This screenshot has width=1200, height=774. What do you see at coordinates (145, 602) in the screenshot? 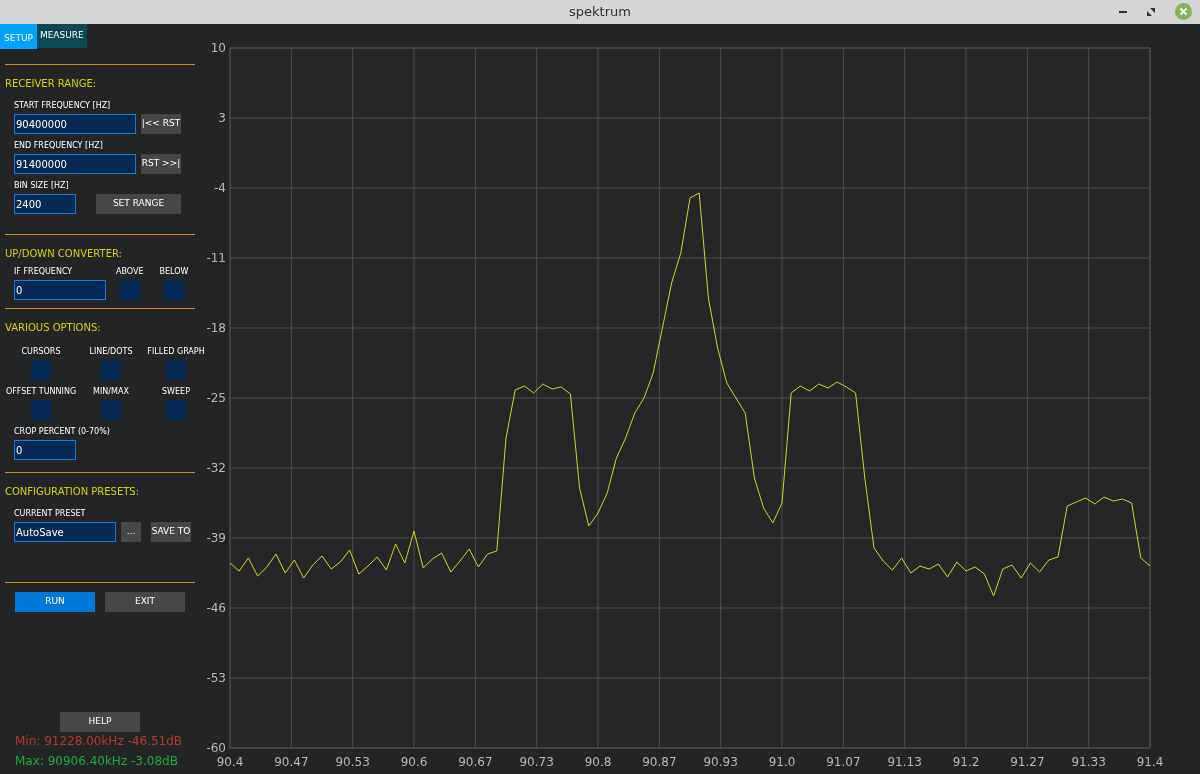
I see `exit-button: EXIT` at bounding box center [145, 602].